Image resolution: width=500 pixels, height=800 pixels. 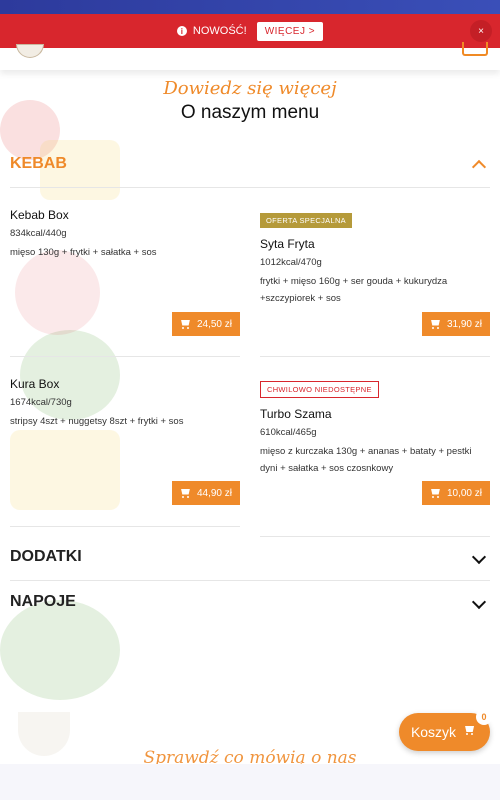 I want to click on add-to-cart-button: 24,50 zł, so click(x=205, y=324).